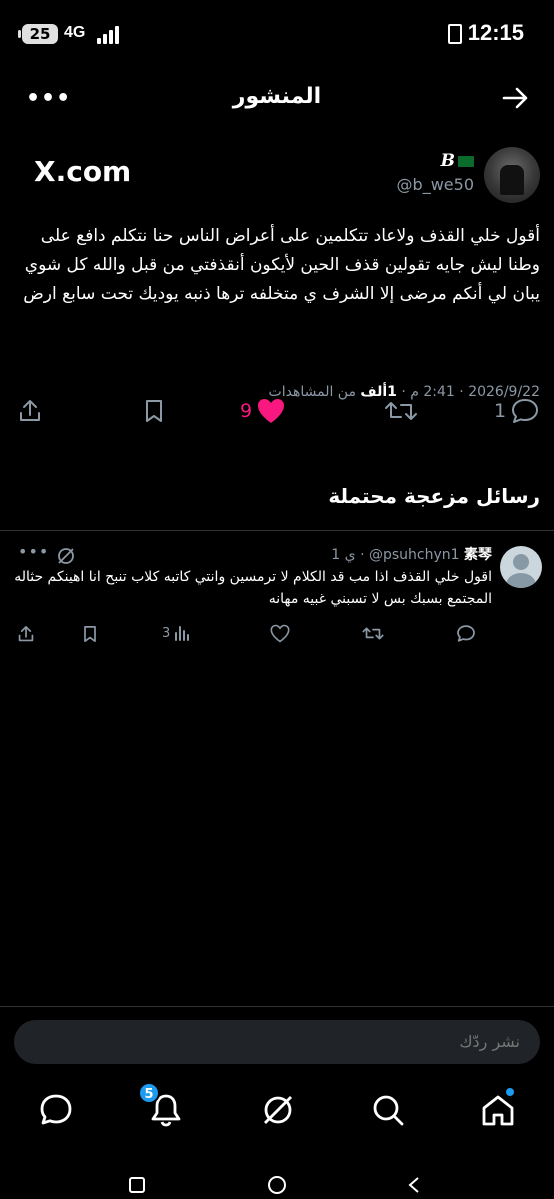 The image size is (554, 1199). I want to click on reply-comment-button, so click(466, 633).